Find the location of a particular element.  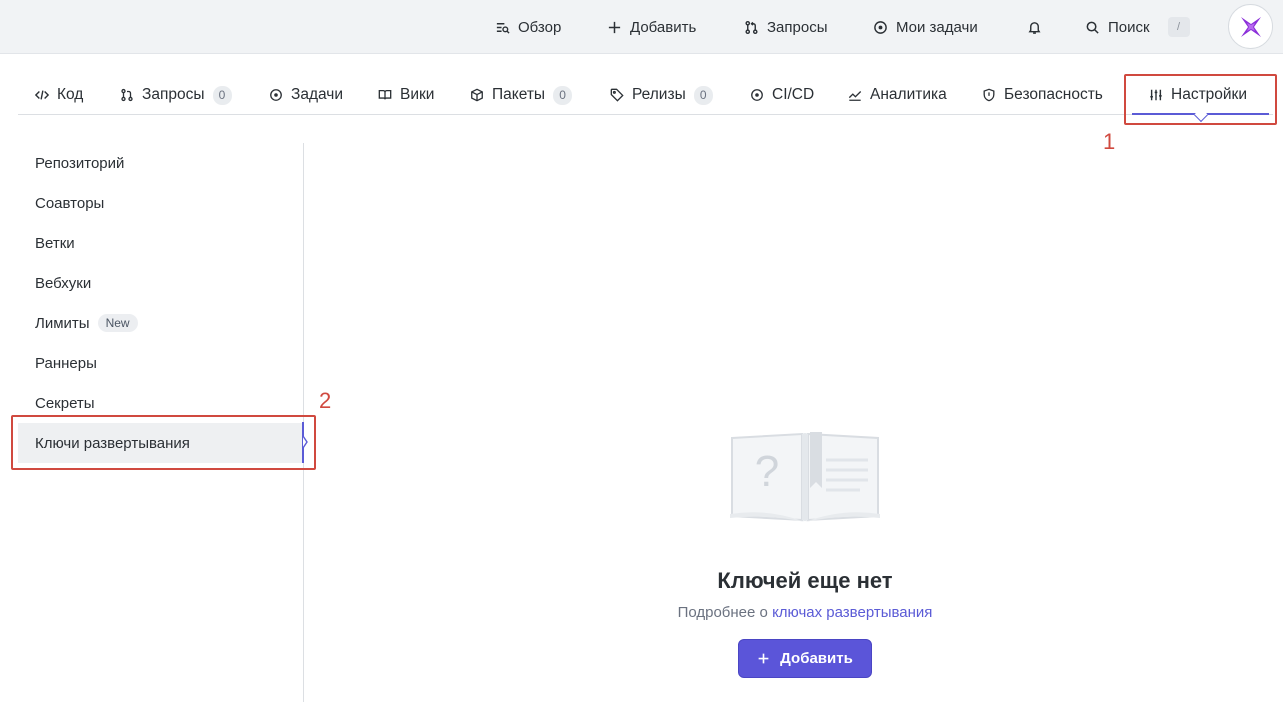

tab-cicd-label: CI/CD is located at coordinates (793, 94).